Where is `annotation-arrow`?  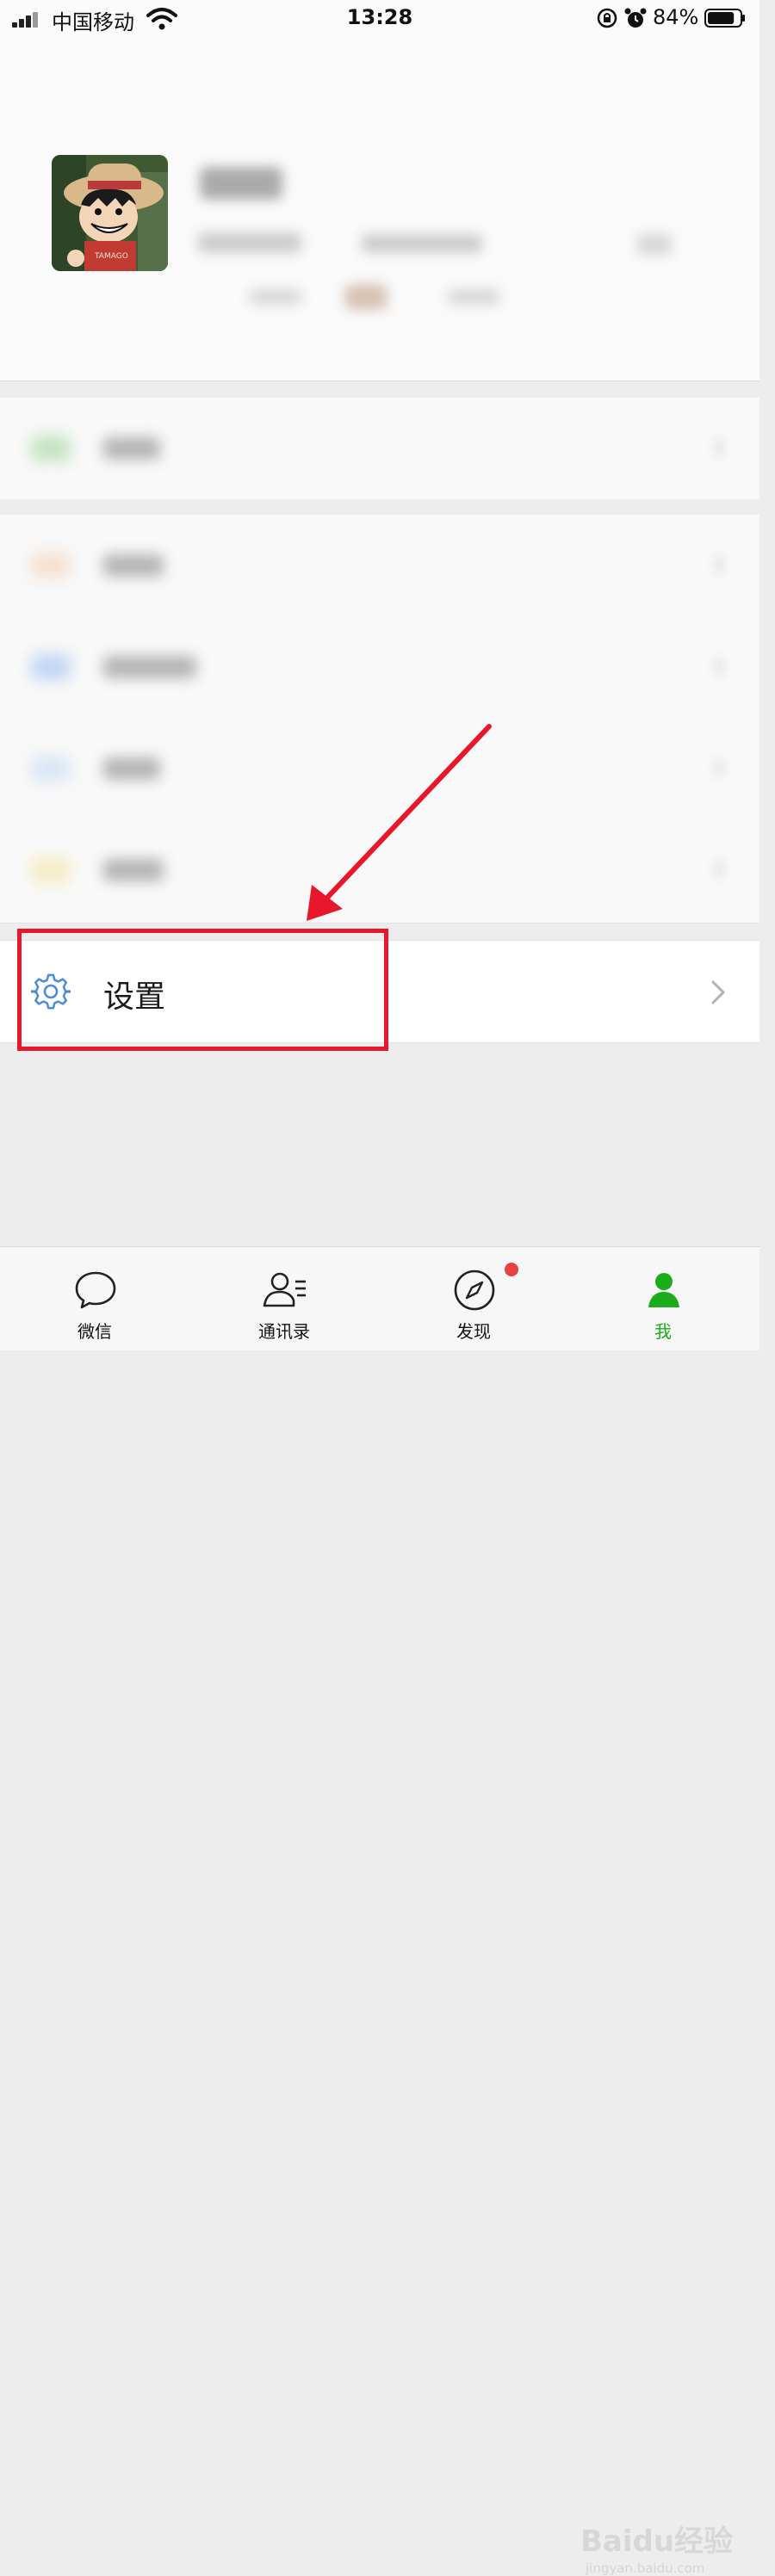
annotation-arrow is located at coordinates (400, 822).